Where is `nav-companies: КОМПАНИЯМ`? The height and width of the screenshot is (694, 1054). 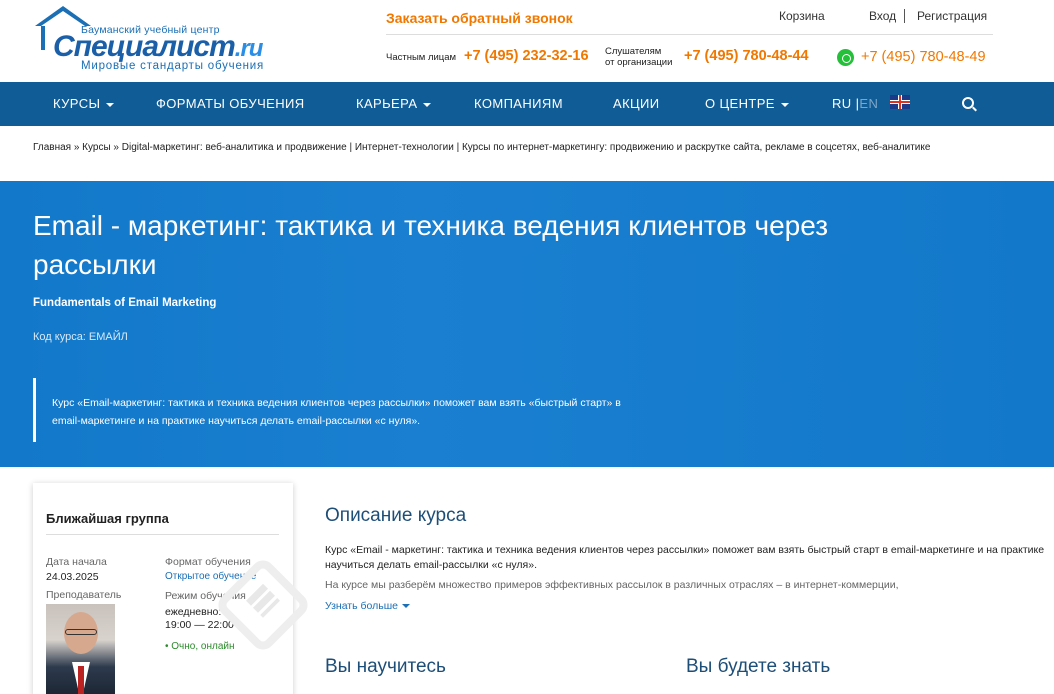
nav-companies: КОМПАНИЯМ is located at coordinates (518, 103).